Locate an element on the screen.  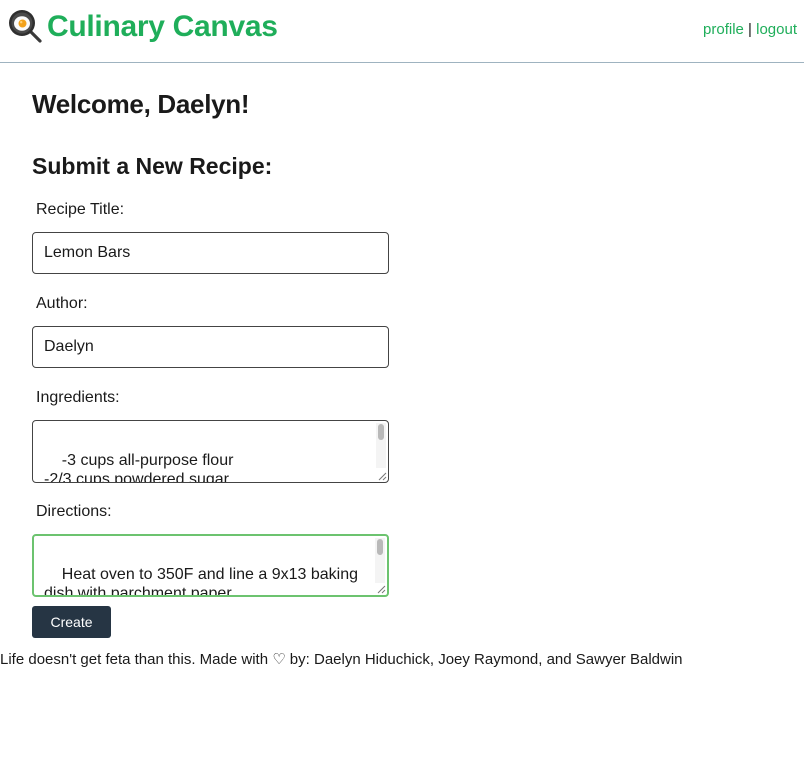
recipe-title-input is located at coordinates (210, 253).